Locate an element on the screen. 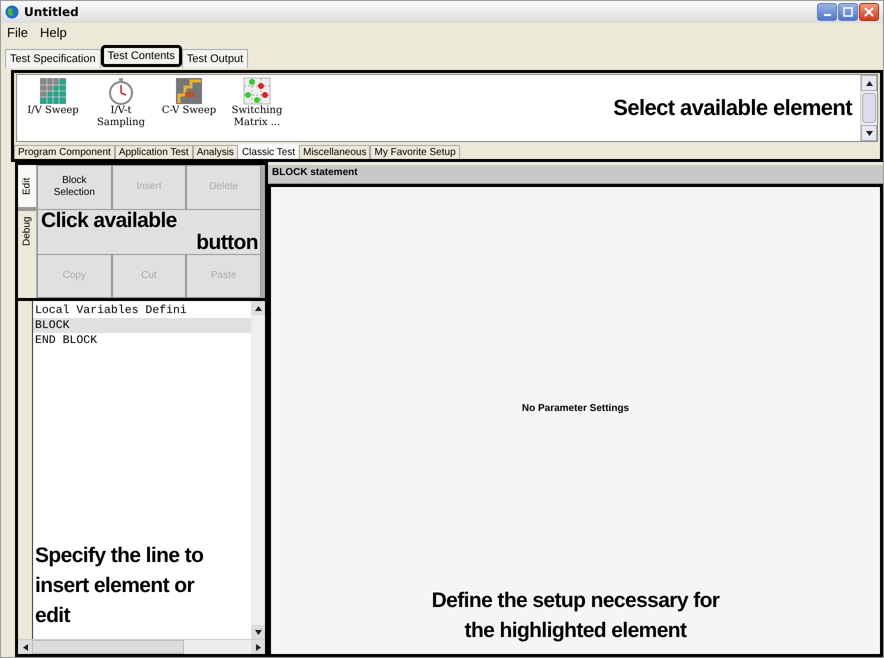 Image resolution: width=884 pixels, height=658 pixels. tab: Test Contents is located at coordinates (141, 56).